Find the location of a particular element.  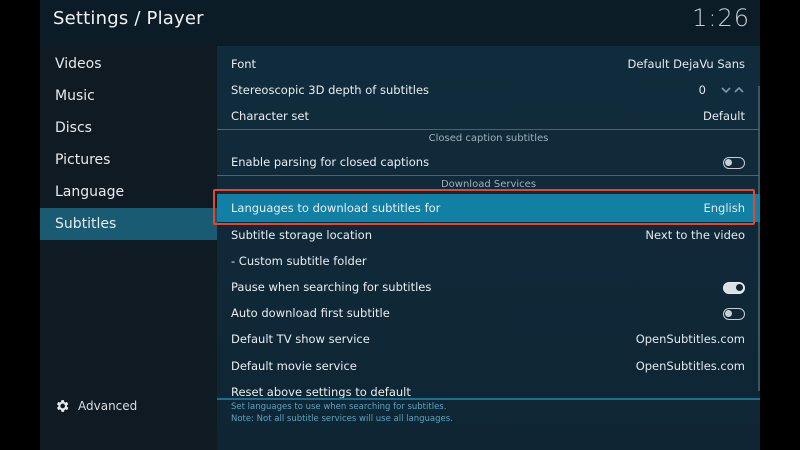

advanced-toggle: Advanced is located at coordinates (95, 406).